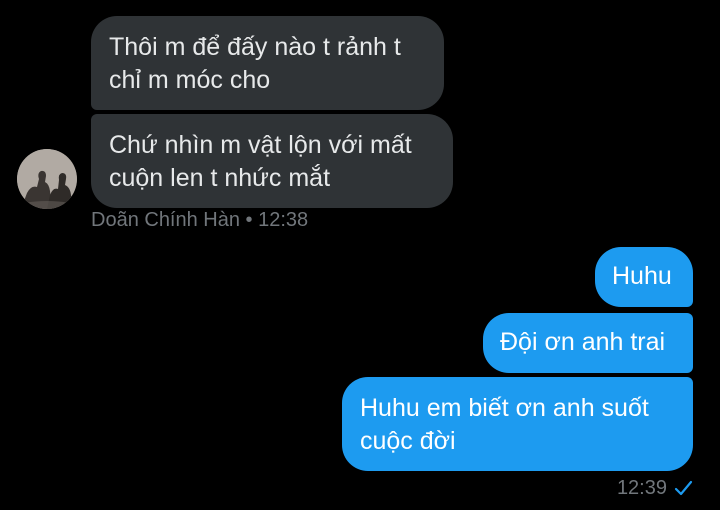  Describe the element at coordinates (683, 488) in the screenshot. I see `check-icon` at that location.